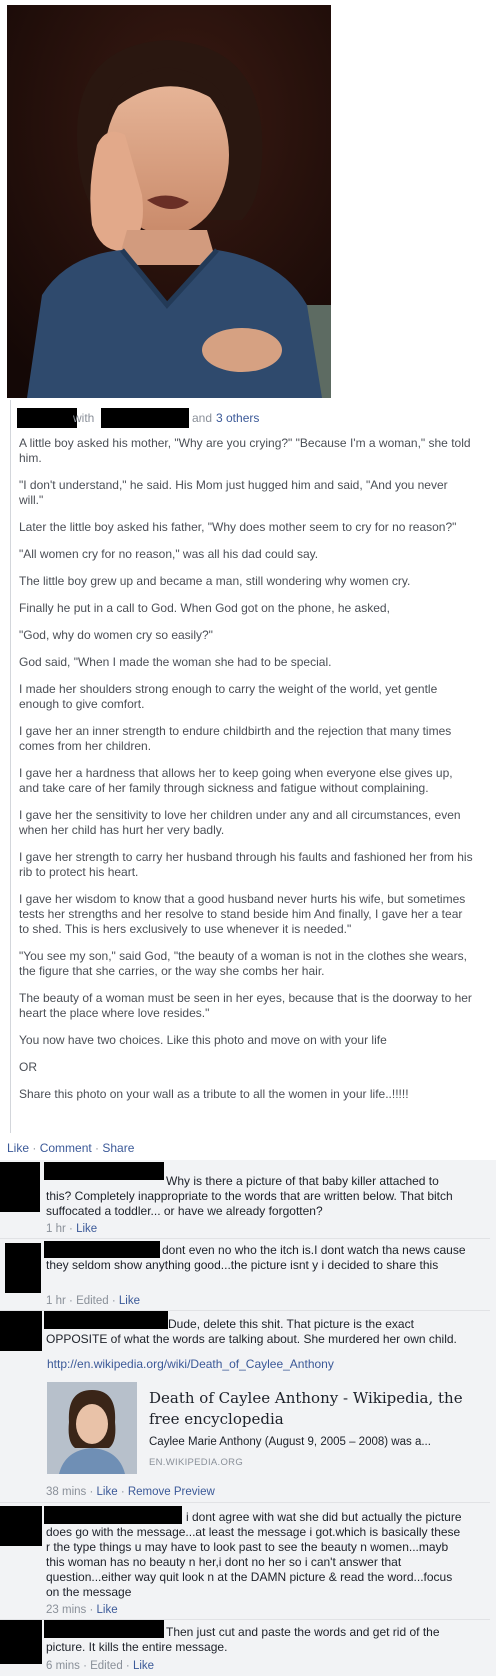 This screenshot has height=1676, width=496. I want to click on preview-thumbnail, so click(92, 1428).